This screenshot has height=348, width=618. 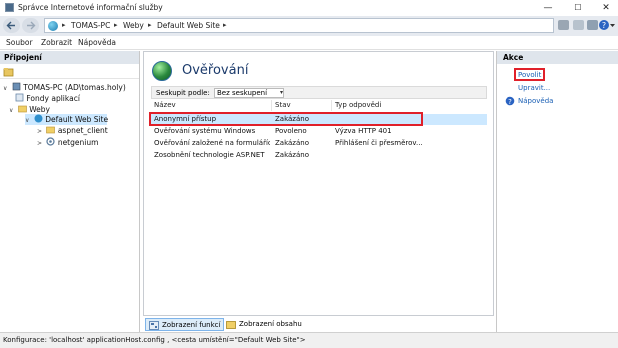 I want to click on back-button, so click(x=11, y=25).